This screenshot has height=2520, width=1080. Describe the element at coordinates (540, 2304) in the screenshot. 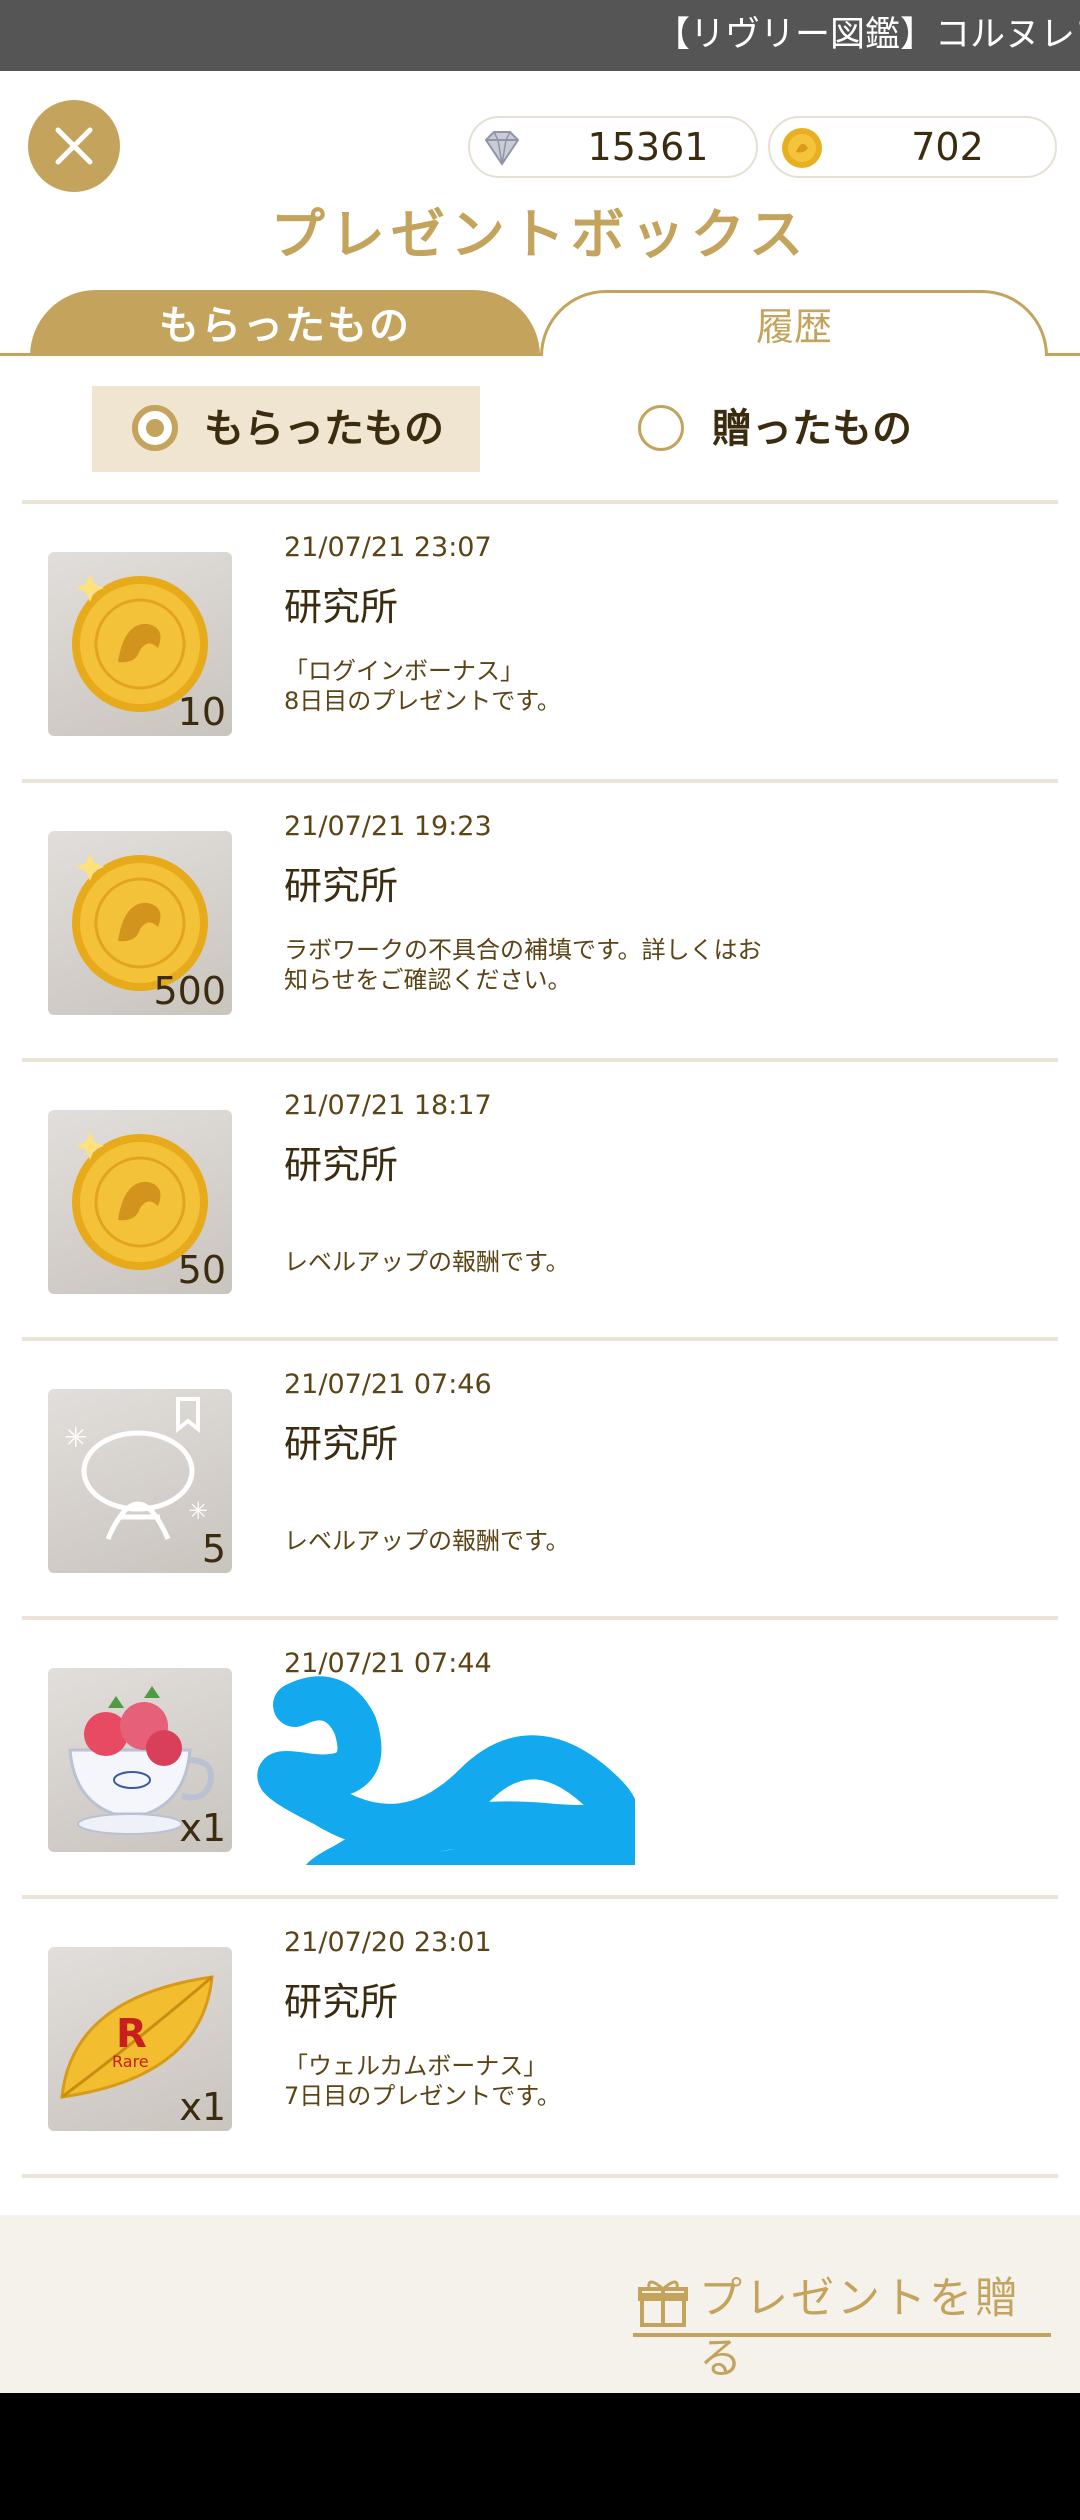

I see `footer-bar: プレゼントを贈る` at that location.